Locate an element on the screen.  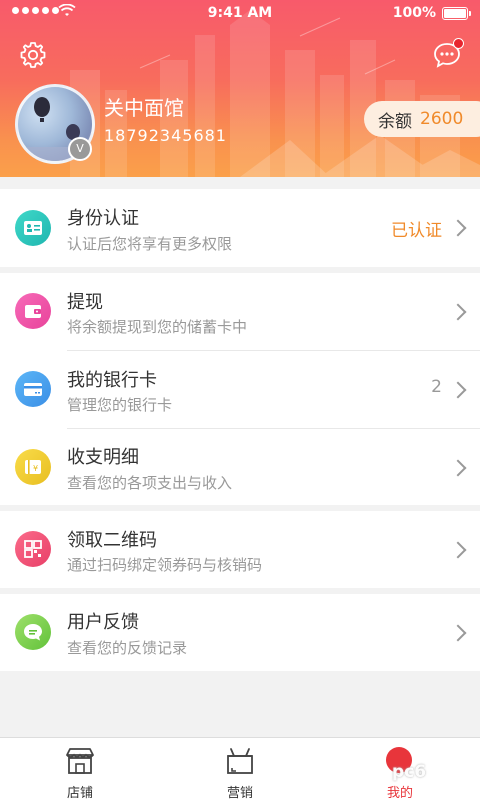
menu-item-feedback: 用户反馈 查看您的反馈记录 is located at coordinates (240, 632).